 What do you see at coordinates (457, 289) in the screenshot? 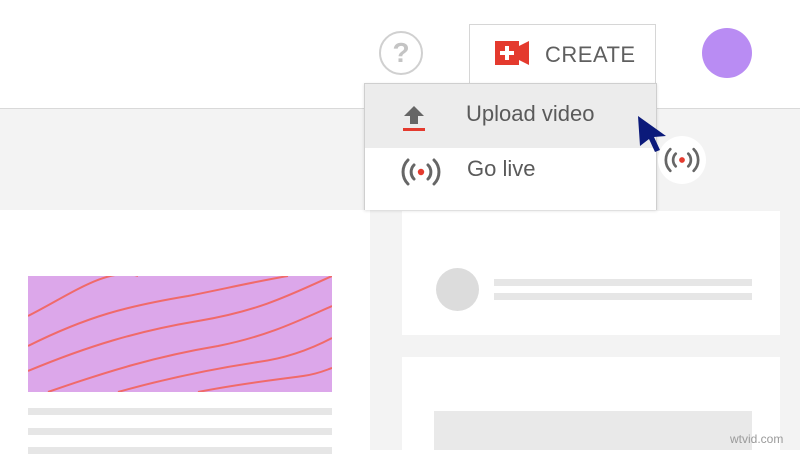
I see `placeholder-avatar` at bounding box center [457, 289].